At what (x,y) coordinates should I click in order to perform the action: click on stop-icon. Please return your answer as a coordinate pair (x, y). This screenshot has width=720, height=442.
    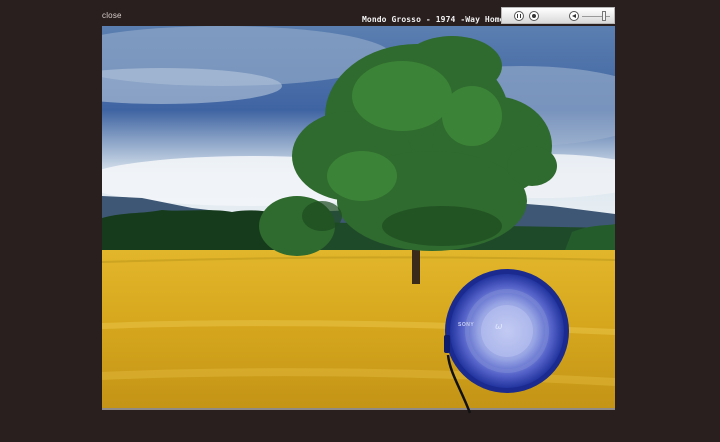
    Looking at the image, I should click on (534, 16).